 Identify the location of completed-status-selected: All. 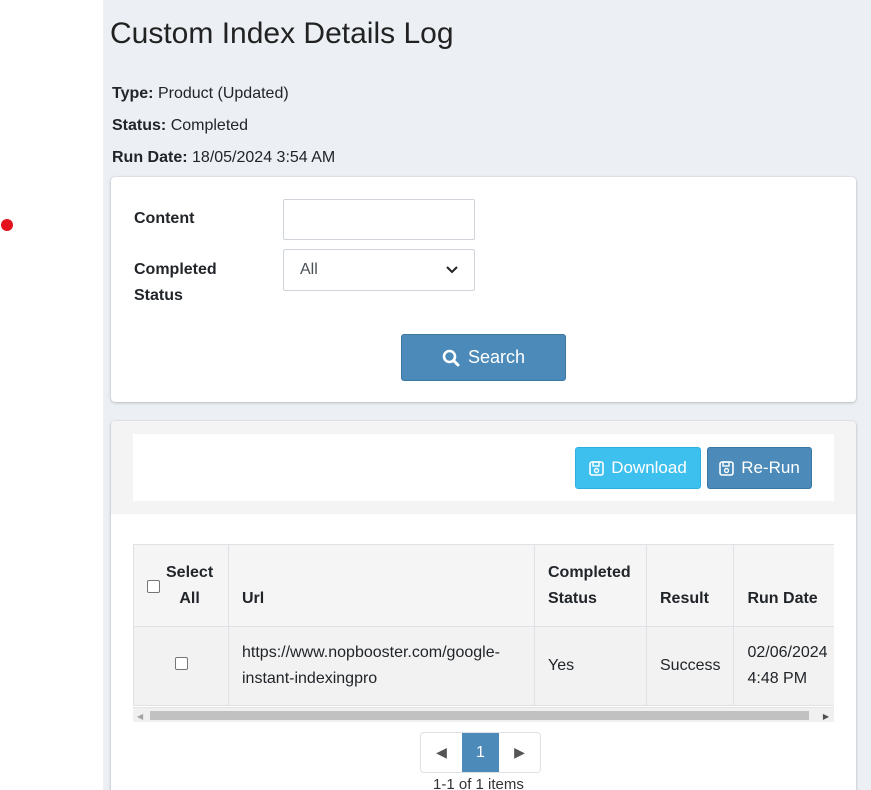
(309, 269).